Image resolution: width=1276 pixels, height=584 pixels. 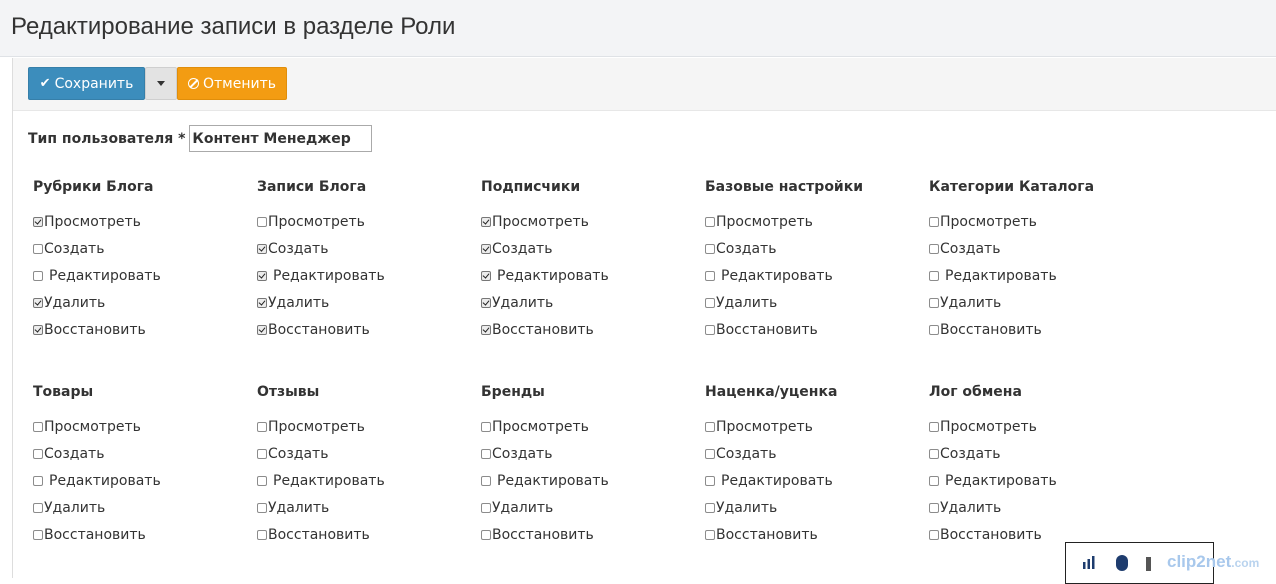 I want to click on save-options-dropdown, so click(x=161, y=83).